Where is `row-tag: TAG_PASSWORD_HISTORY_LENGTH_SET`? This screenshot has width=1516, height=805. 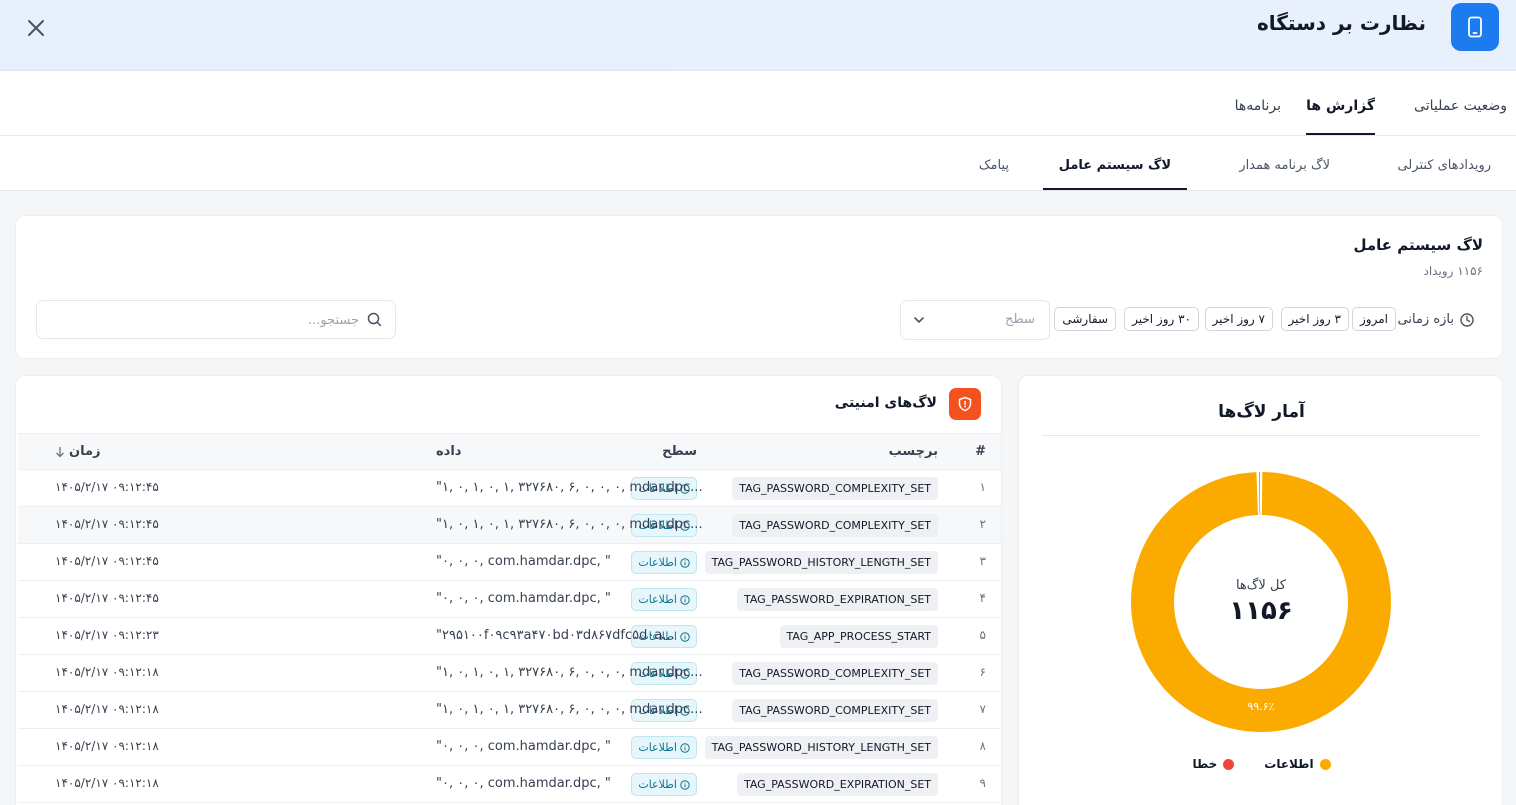 row-tag: TAG_PASSWORD_HISTORY_LENGTH_SET is located at coordinates (821, 747).